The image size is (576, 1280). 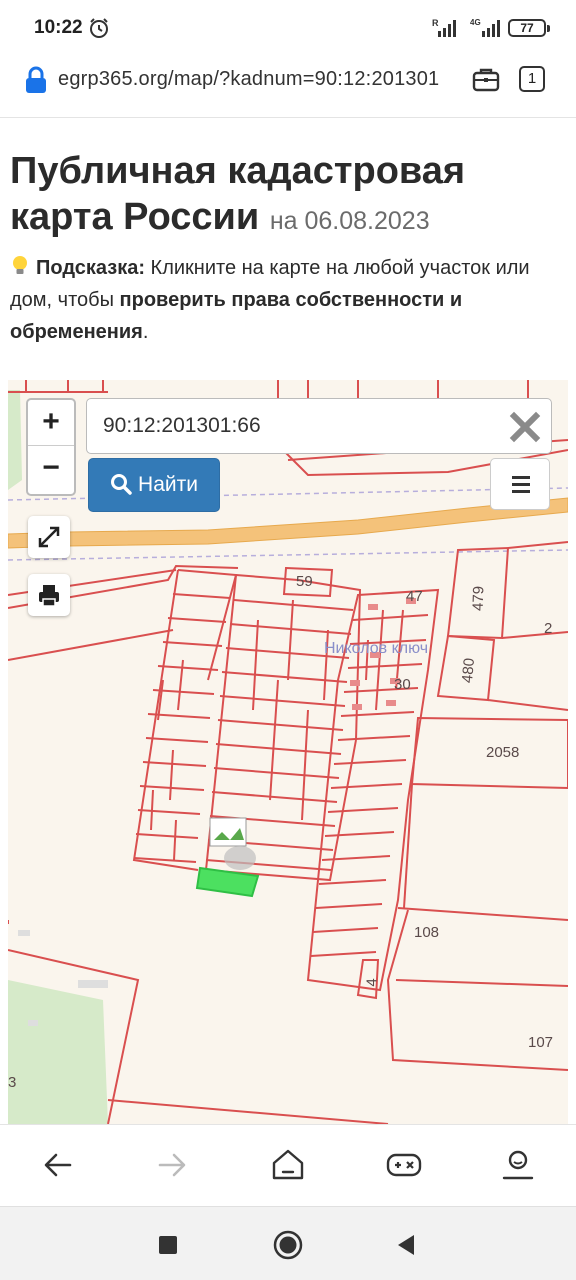 What do you see at coordinates (20, 265) in the screenshot?
I see `lightbulb-icon` at bounding box center [20, 265].